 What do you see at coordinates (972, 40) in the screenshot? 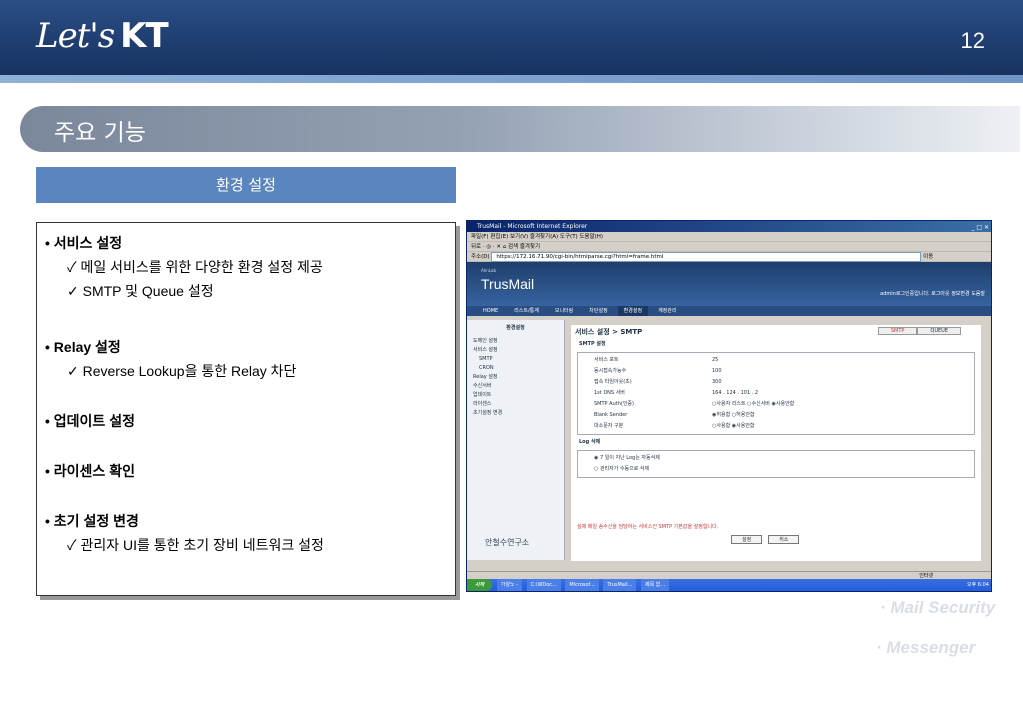
I see `page-number: 12` at bounding box center [972, 40].